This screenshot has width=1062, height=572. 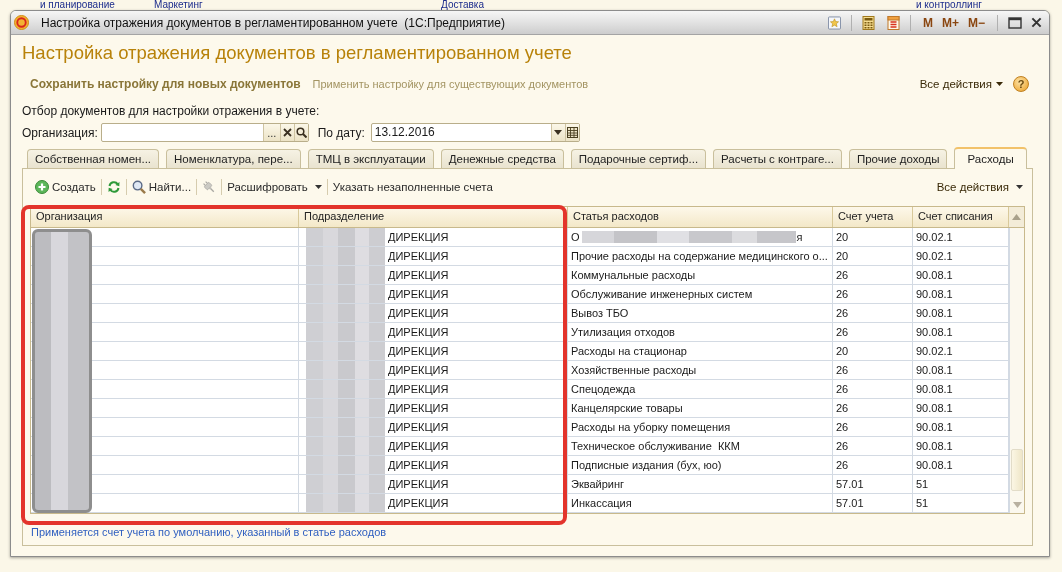 I want to click on create-button: Создать, so click(x=65, y=187).